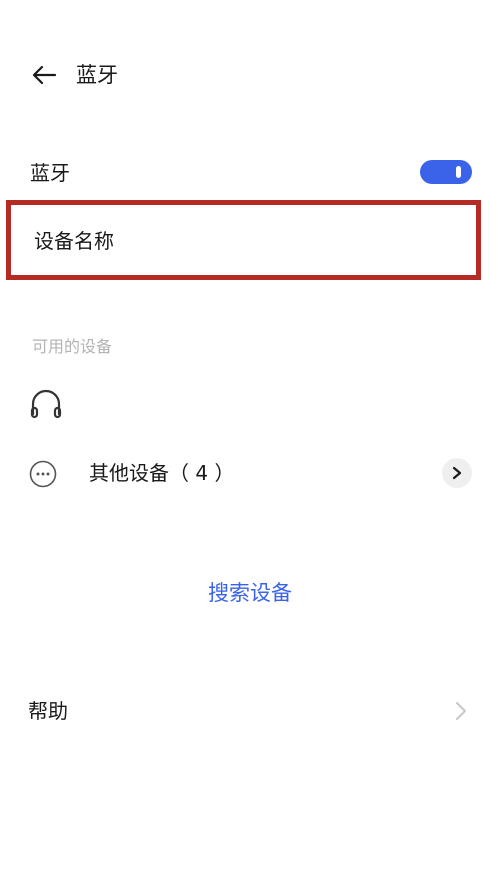  I want to click on back-button, so click(44, 75).